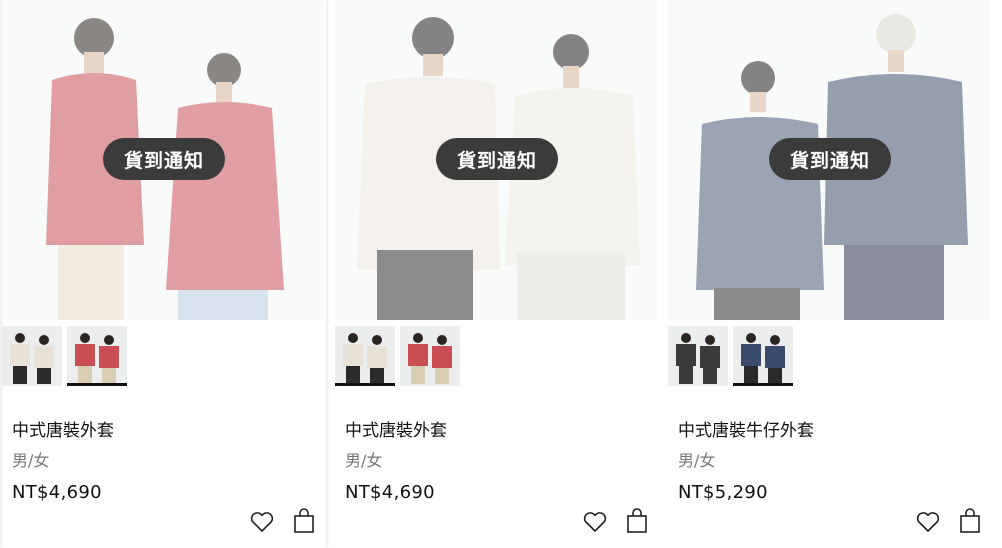 The image size is (1002, 548). I want to click on product-price: NT$5,290, so click(723, 492).